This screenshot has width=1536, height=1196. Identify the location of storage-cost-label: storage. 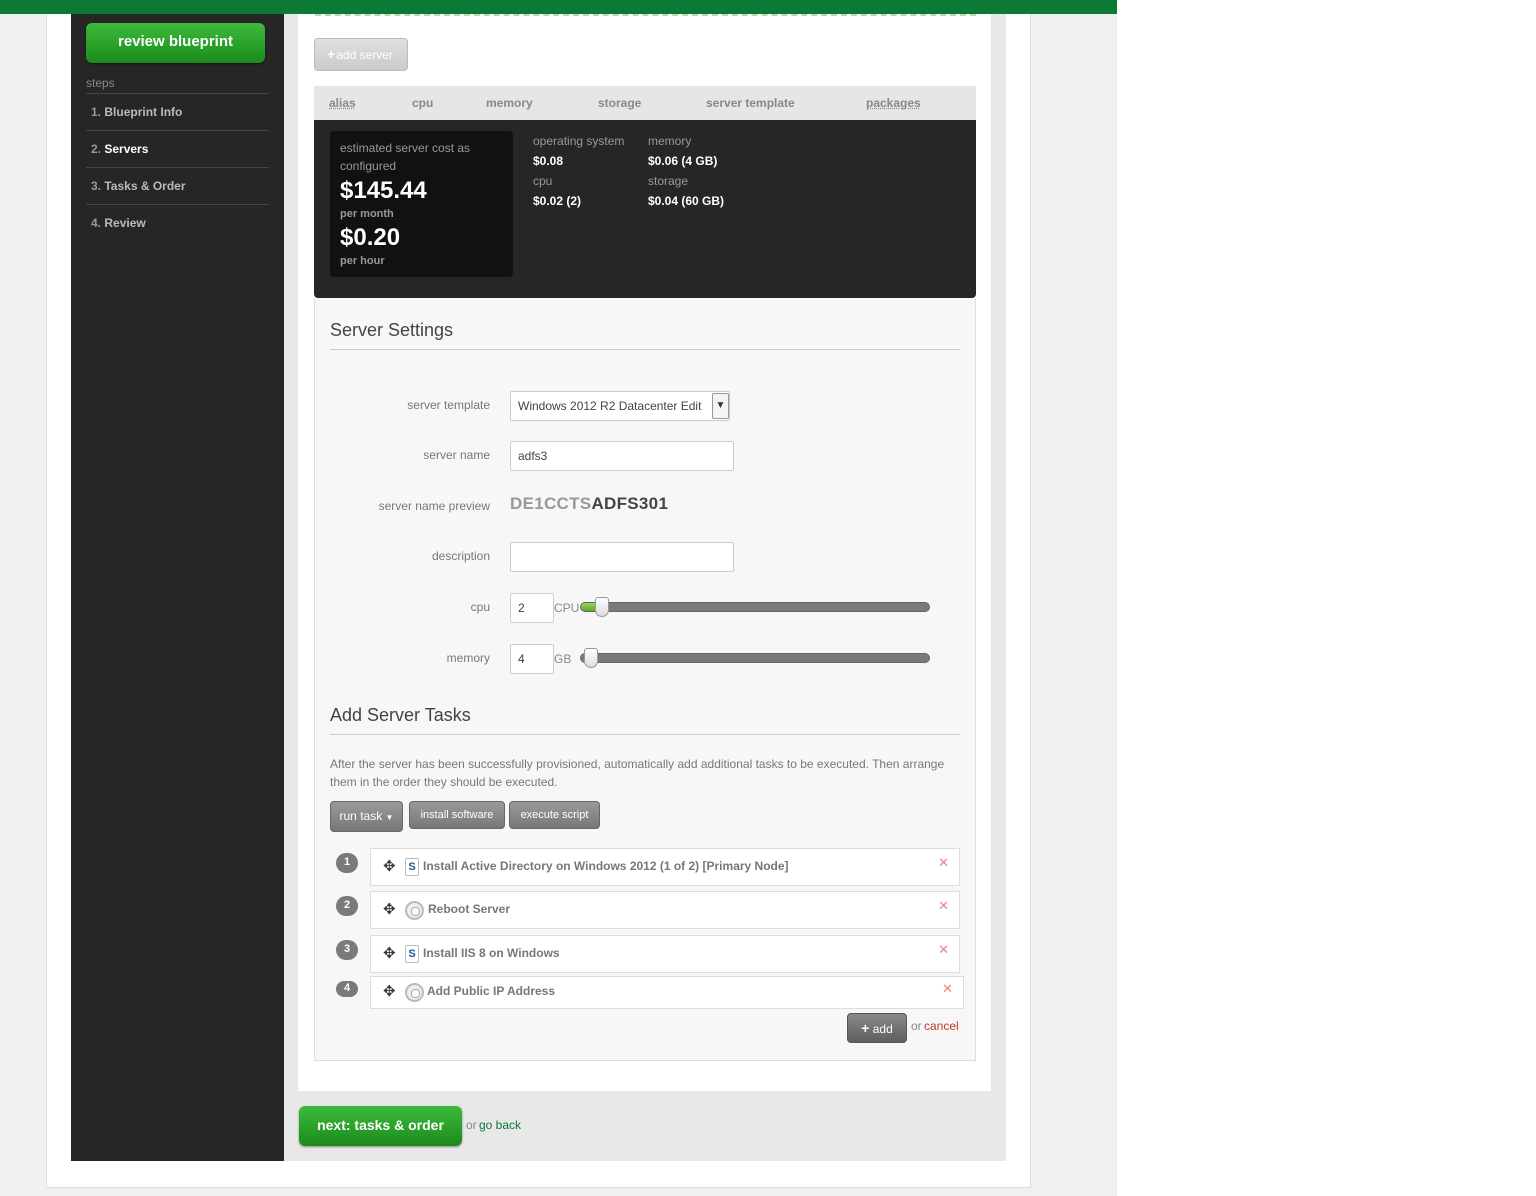
(668, 181).